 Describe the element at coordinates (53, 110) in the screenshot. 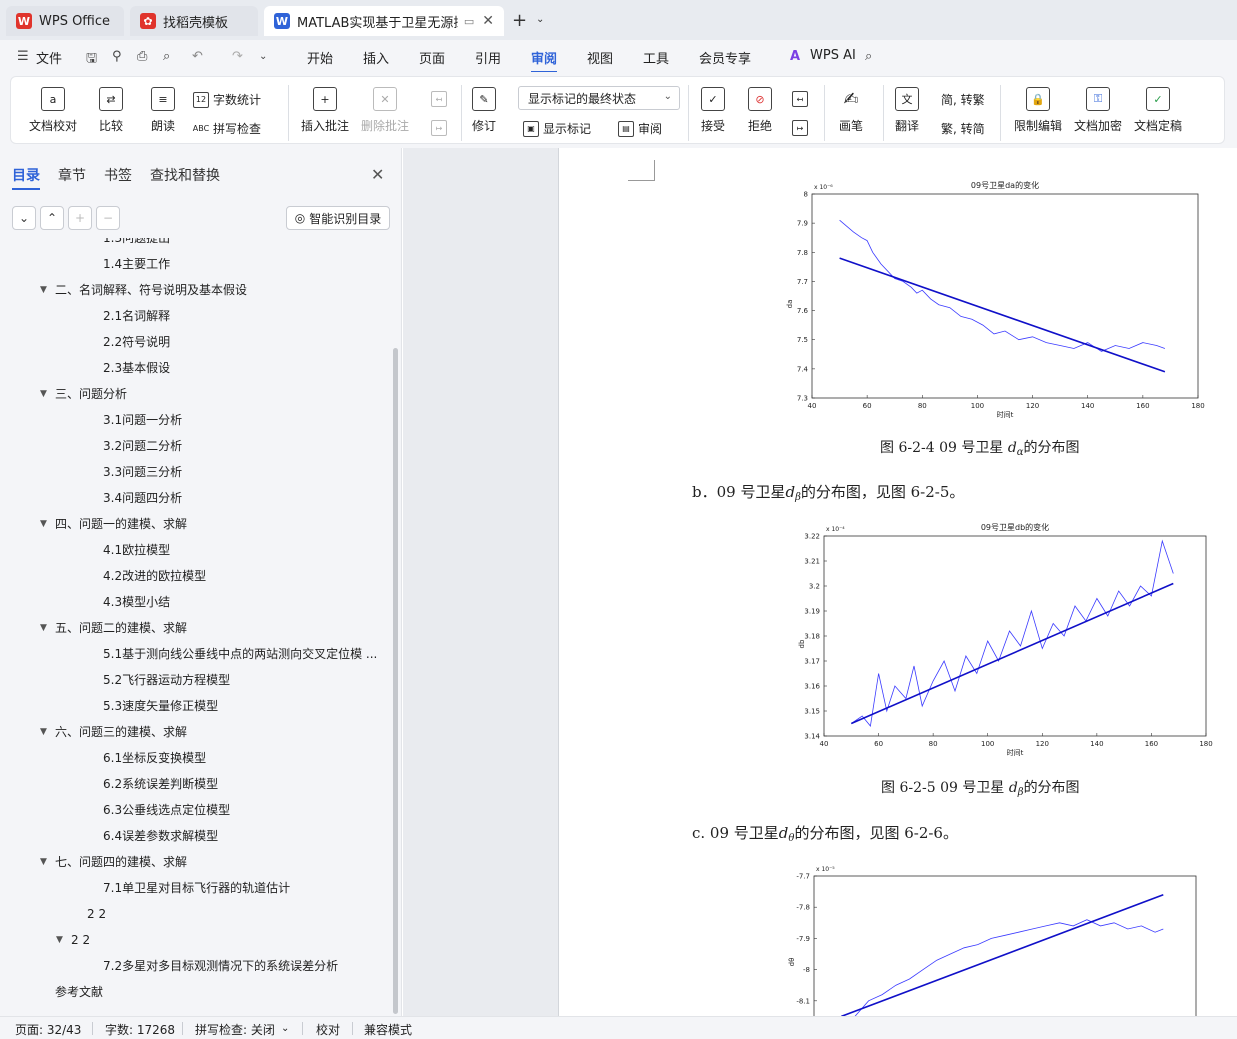

I see `doc-check-button: a 文档校对` at that location.